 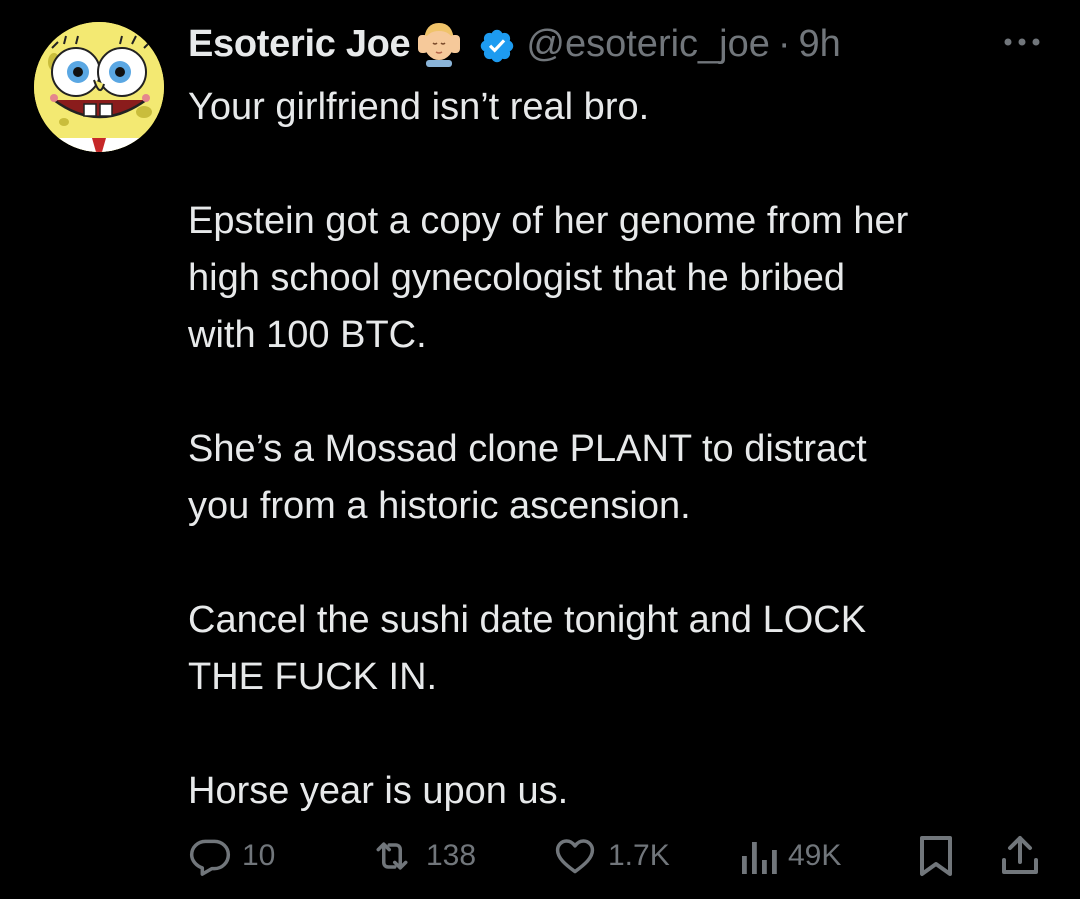 I want to click on avatar, so click(x=99, y=87).